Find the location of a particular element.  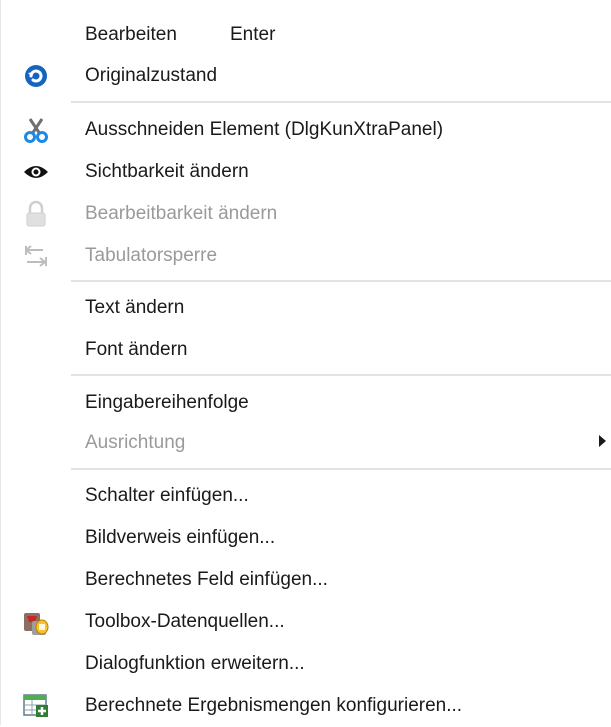

menu-item-originalzustand: Originalzustand is located at coordinates (306, 76).